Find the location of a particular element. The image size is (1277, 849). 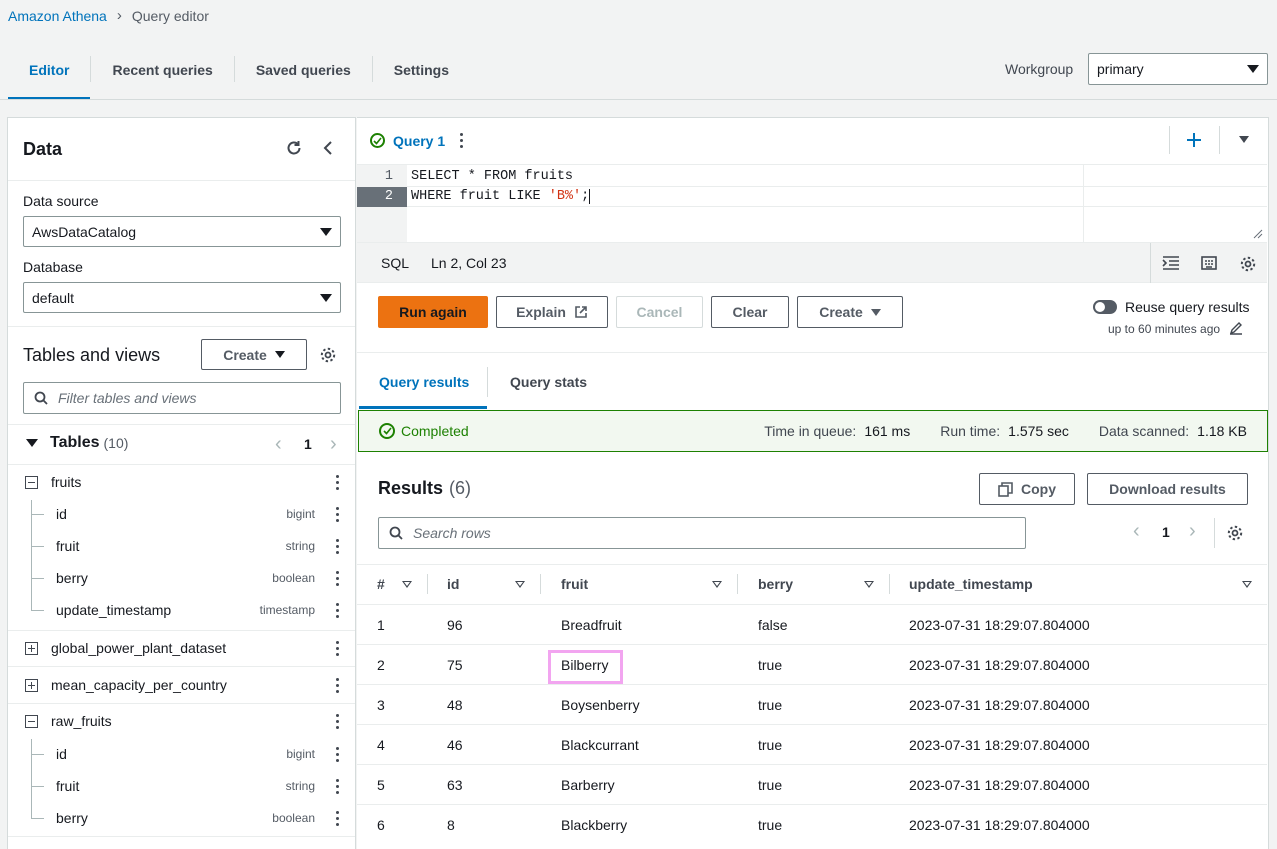

cancel-button: Cancel is located at coordinates (659, 312).